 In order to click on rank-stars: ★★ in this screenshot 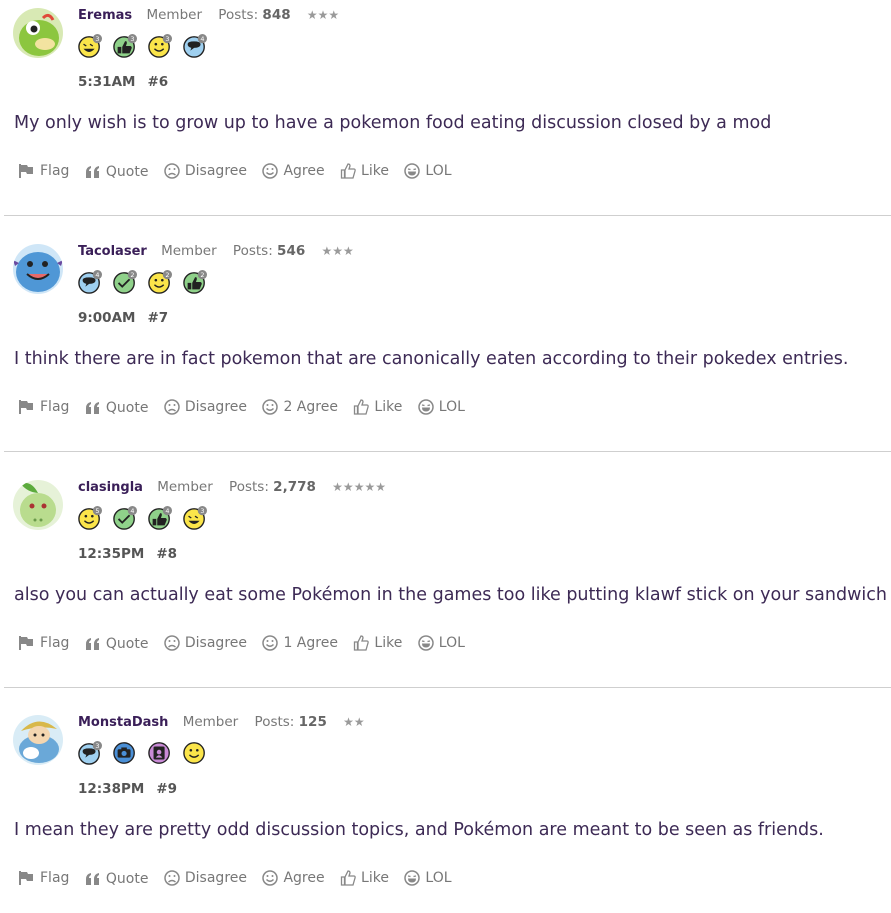, I will do `click(354, 722)`.